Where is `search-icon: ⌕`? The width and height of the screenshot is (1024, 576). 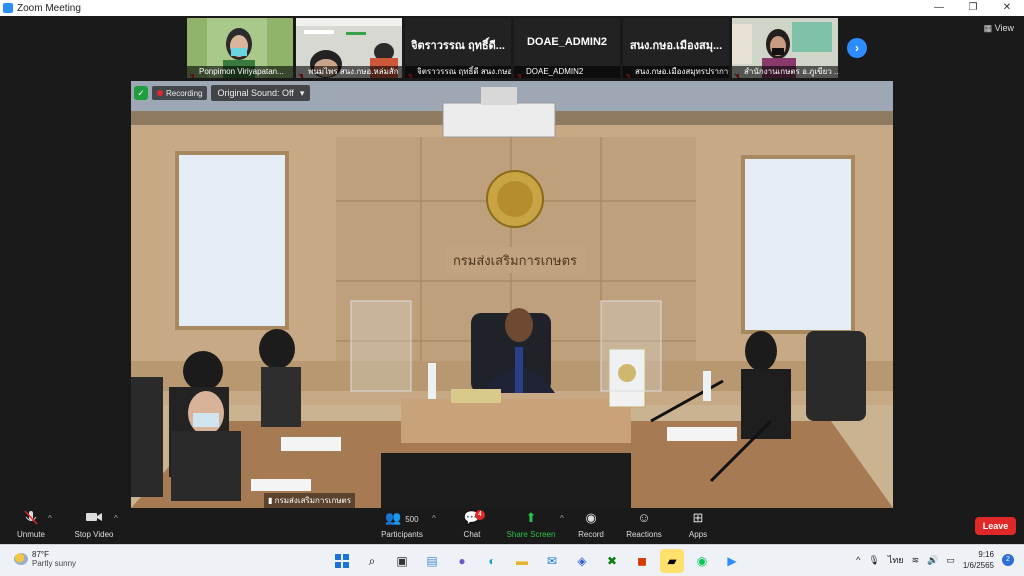 search-icon: ⌕ is located at coordinates (372, 561).